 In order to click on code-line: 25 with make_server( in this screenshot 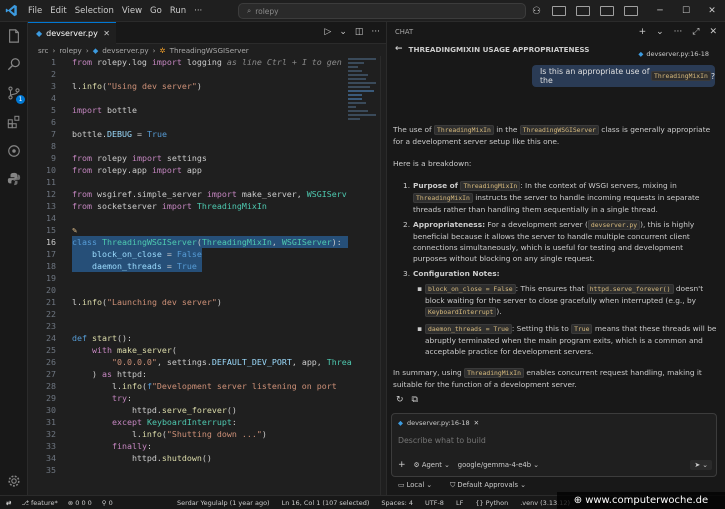, I will do `click(207, 350)`.